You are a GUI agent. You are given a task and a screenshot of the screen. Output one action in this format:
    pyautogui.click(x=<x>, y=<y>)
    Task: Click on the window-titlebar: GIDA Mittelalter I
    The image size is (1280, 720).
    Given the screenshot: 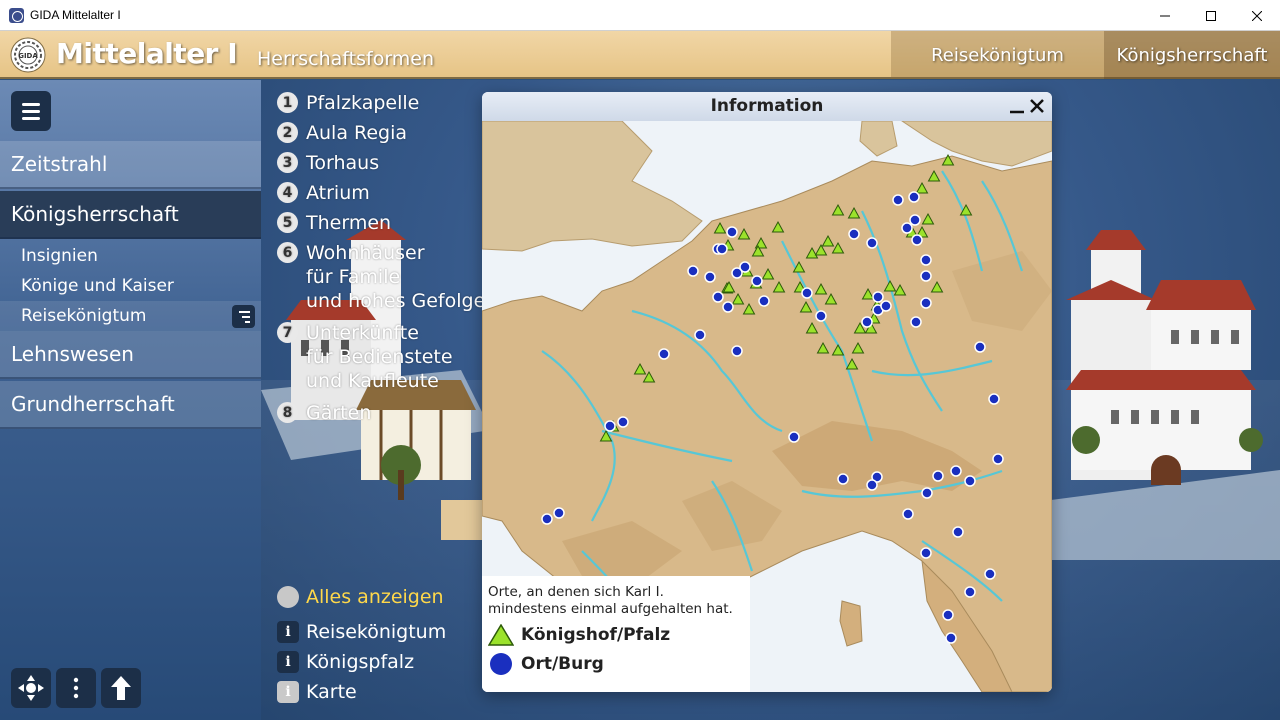 What is the action you would take?
    pyautogui.click(x=640, y=15)
    